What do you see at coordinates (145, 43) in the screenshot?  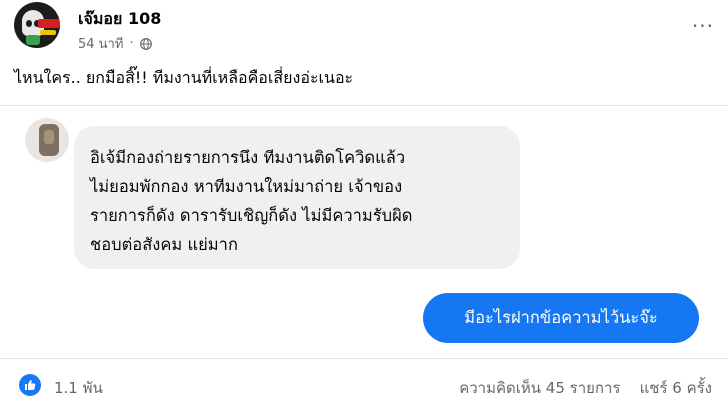 I see `globe-icon` at bounding box center [145, 43].